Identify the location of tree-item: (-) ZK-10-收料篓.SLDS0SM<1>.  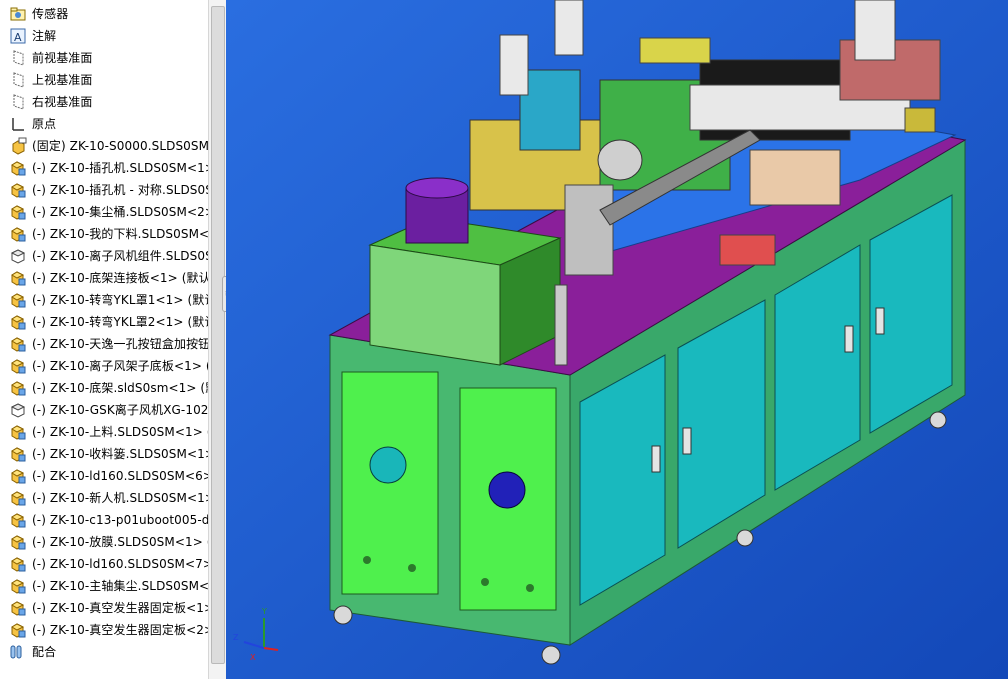
(104, 454).